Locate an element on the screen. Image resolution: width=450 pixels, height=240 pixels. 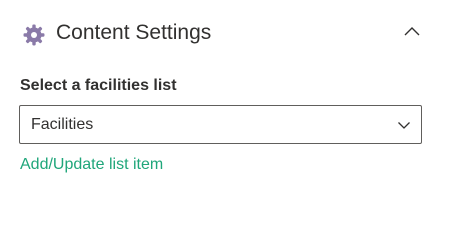
section-title: Content Settings is located at coordinates (134, 32).